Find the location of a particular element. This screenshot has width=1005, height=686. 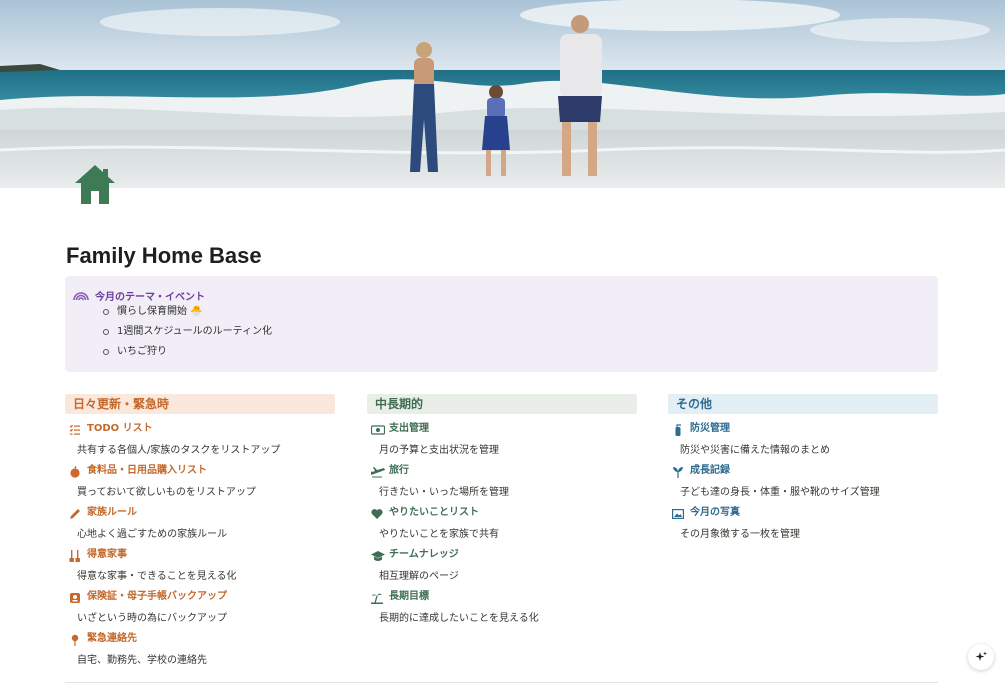

callout-list: 慣らし保育開始 🐣 1週間スケジュールのルーティン化 いちご狩り is located at coordinates (187, 335).